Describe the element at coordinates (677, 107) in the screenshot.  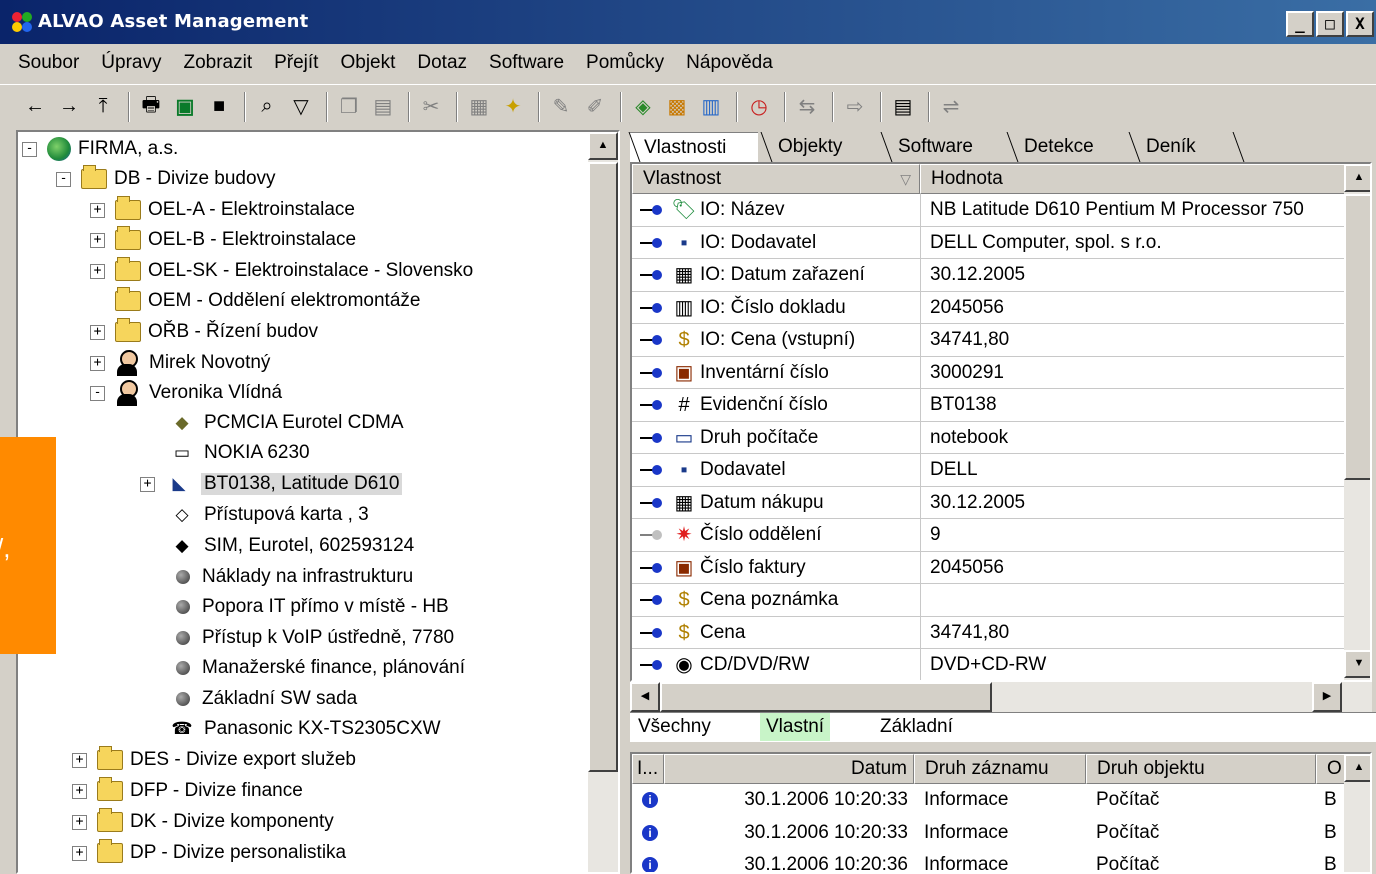
I see `report-icon: ▩` at that location.